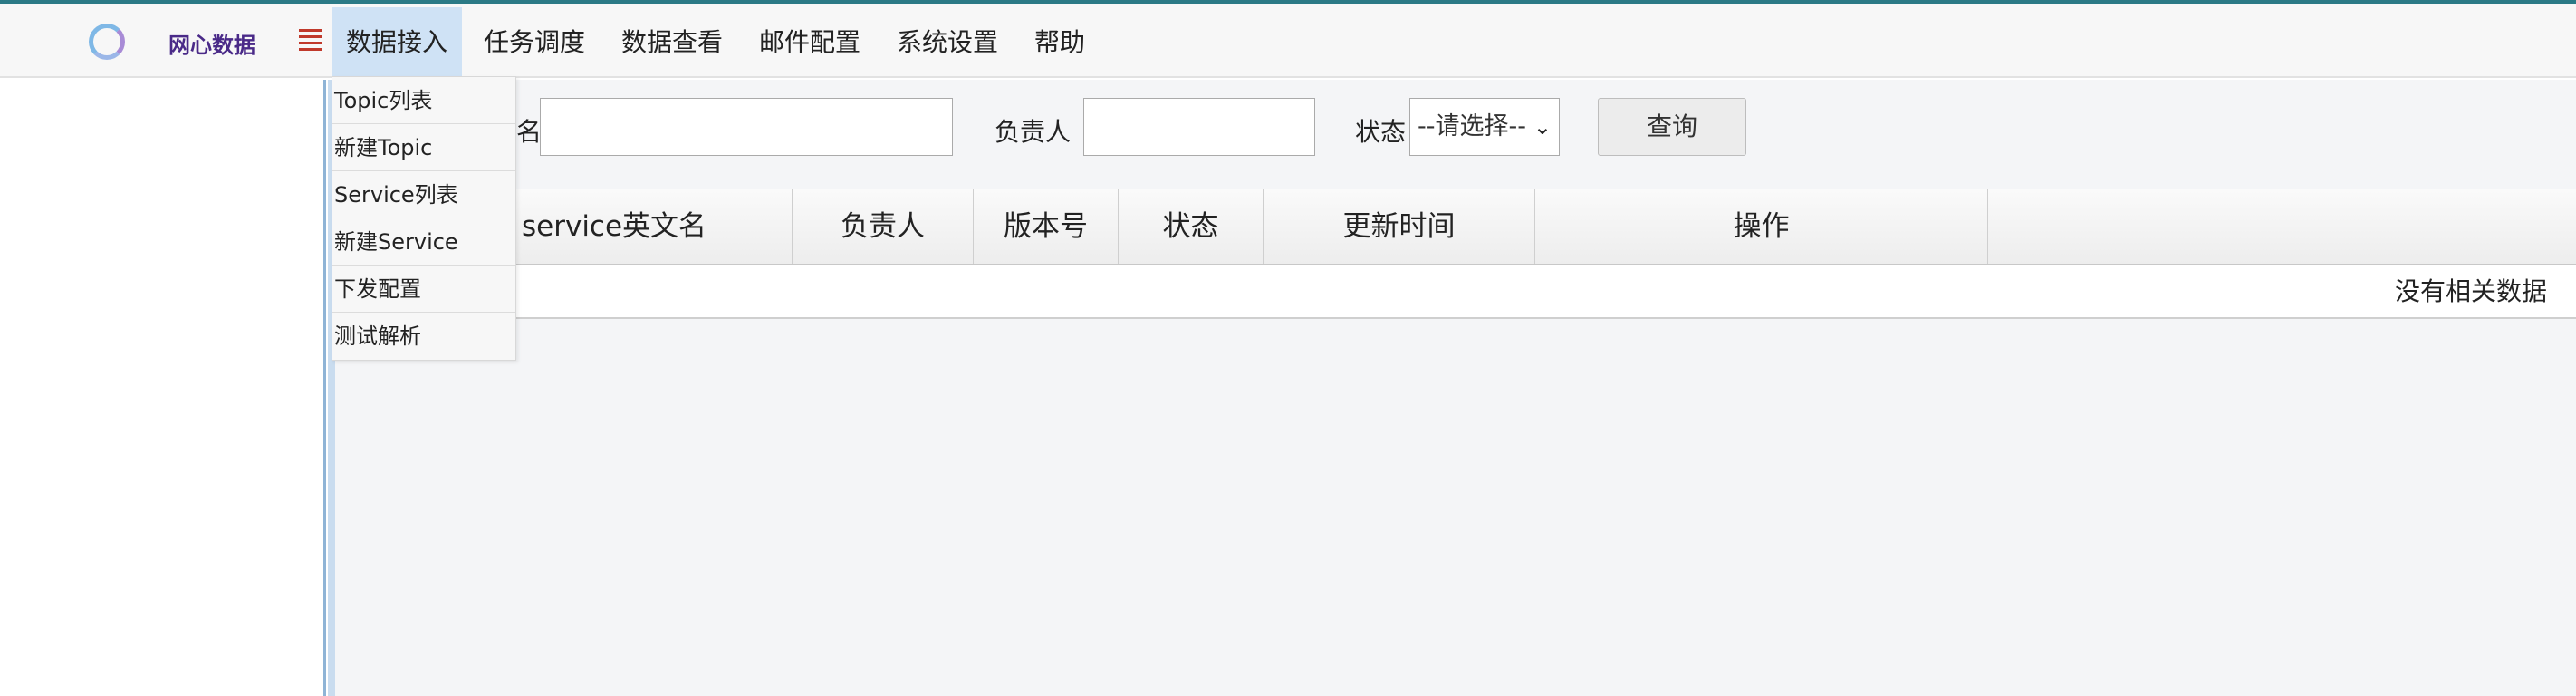  Describe the element at coordinates (810, 42) in the screenshot. I see `nav-mail-config: 邮件配置` at that location.